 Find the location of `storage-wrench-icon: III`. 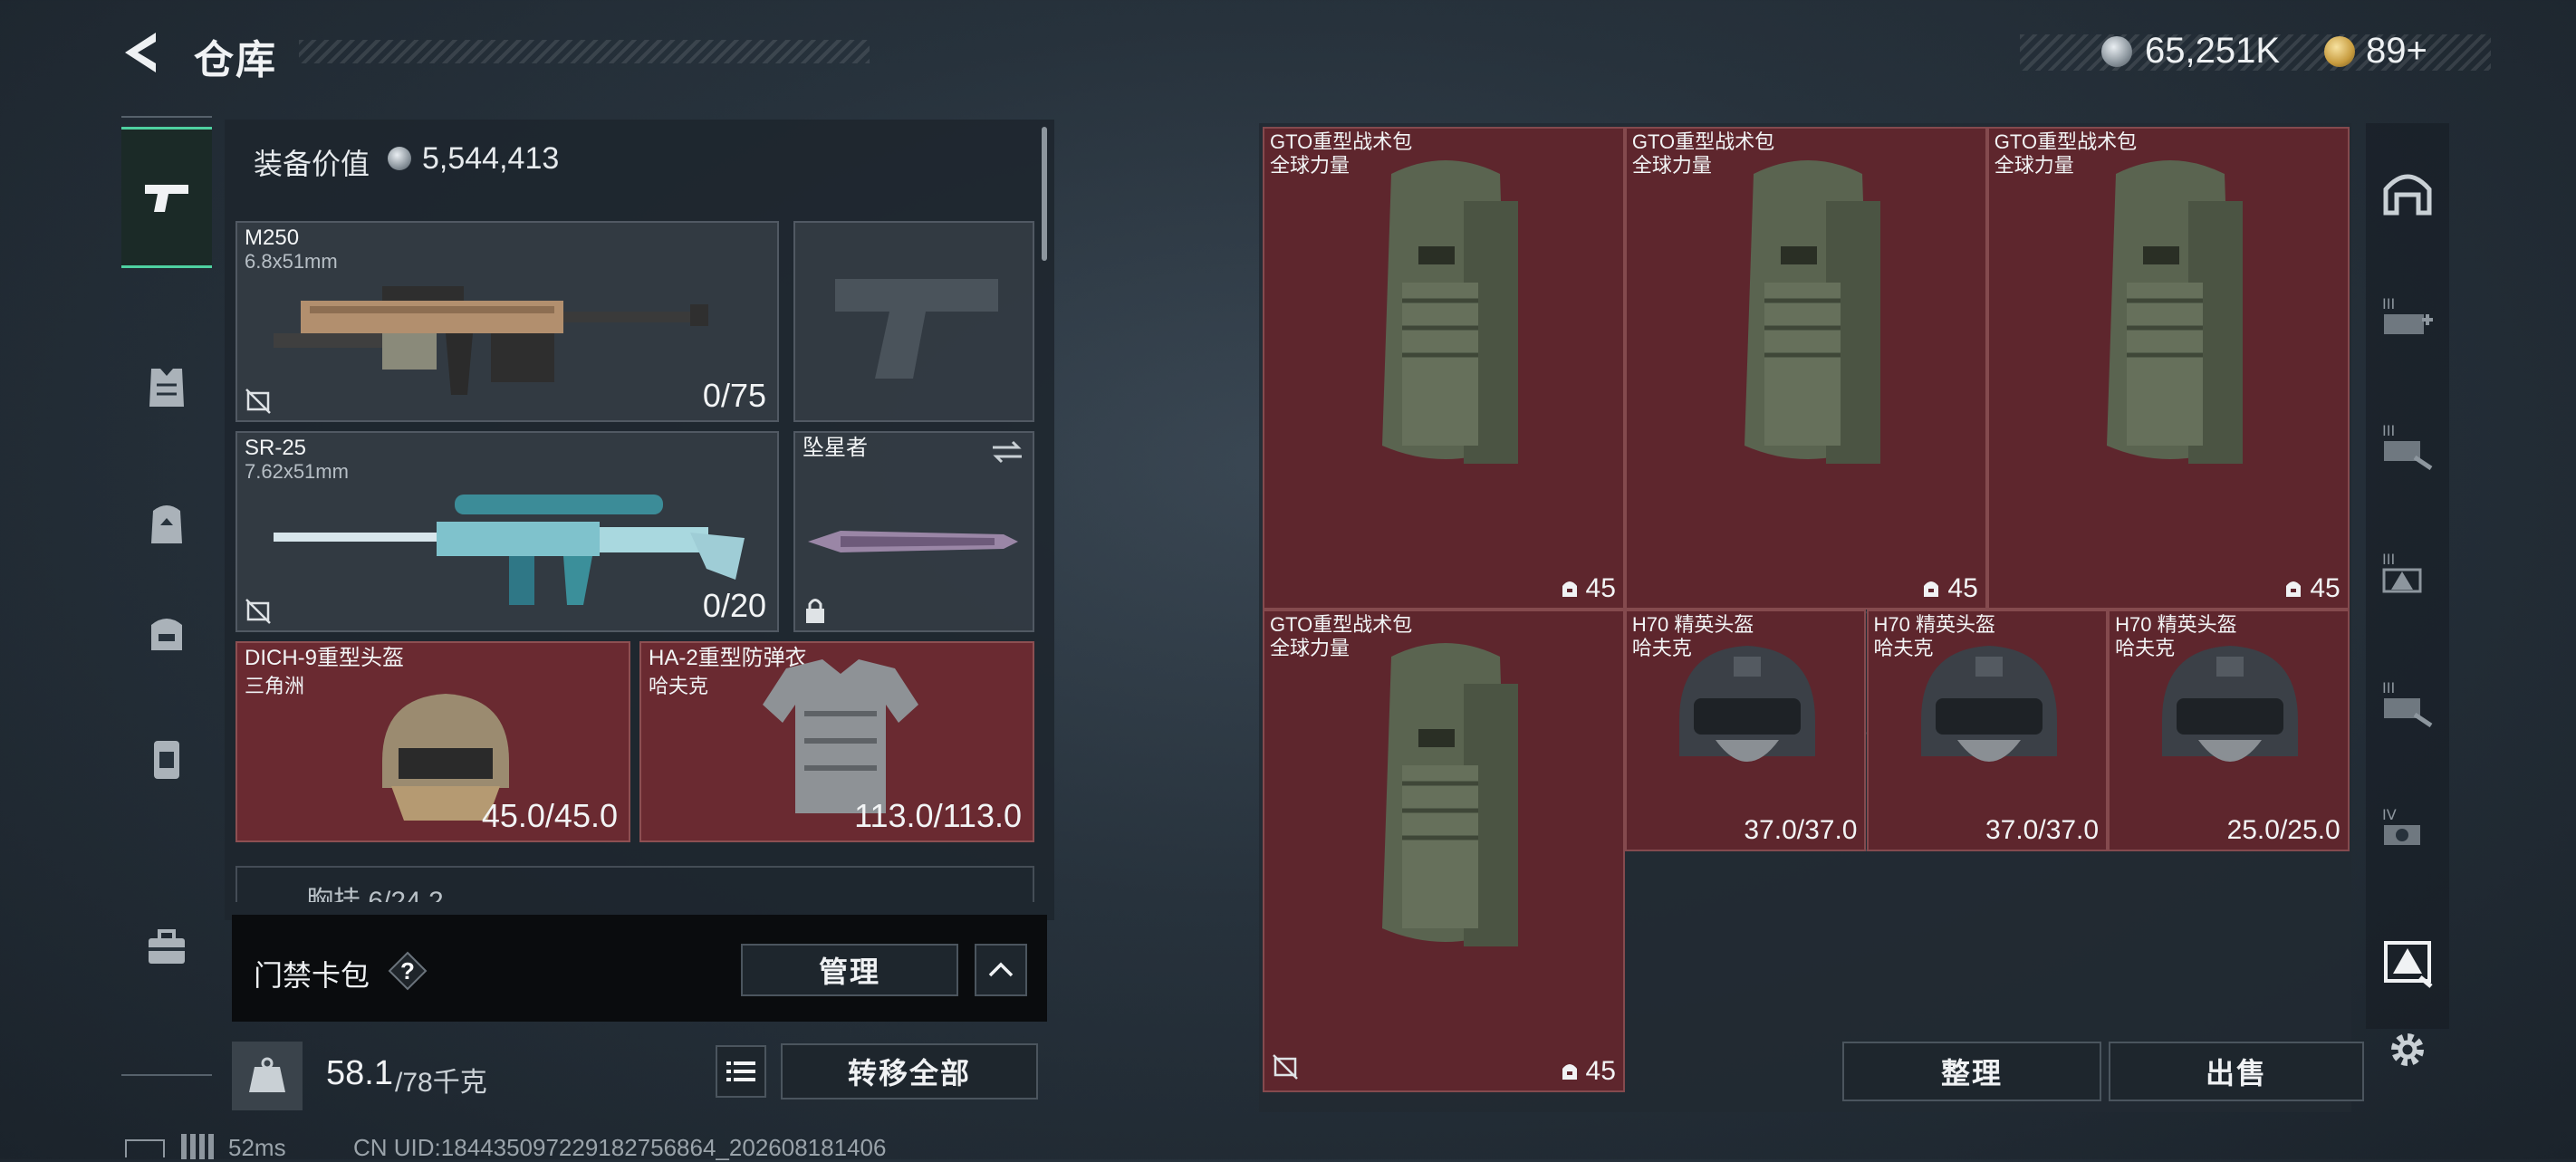

storage-wrench-icon: III is located at coordinates (2407, 446).